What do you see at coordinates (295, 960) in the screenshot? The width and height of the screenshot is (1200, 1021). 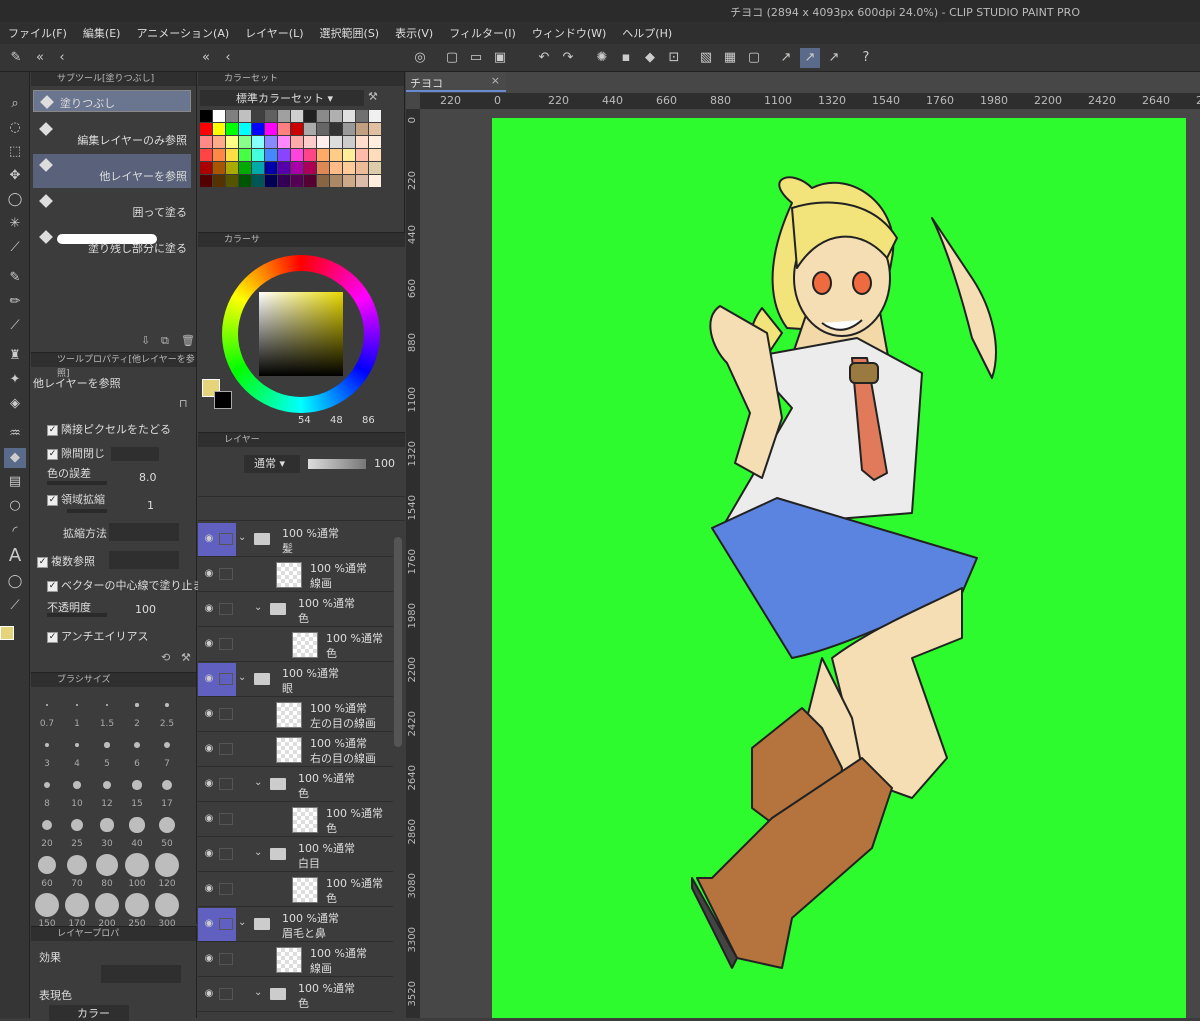 I see `layer-row: ◉ 100 %通常 線画` at bounding box center [295, 960].